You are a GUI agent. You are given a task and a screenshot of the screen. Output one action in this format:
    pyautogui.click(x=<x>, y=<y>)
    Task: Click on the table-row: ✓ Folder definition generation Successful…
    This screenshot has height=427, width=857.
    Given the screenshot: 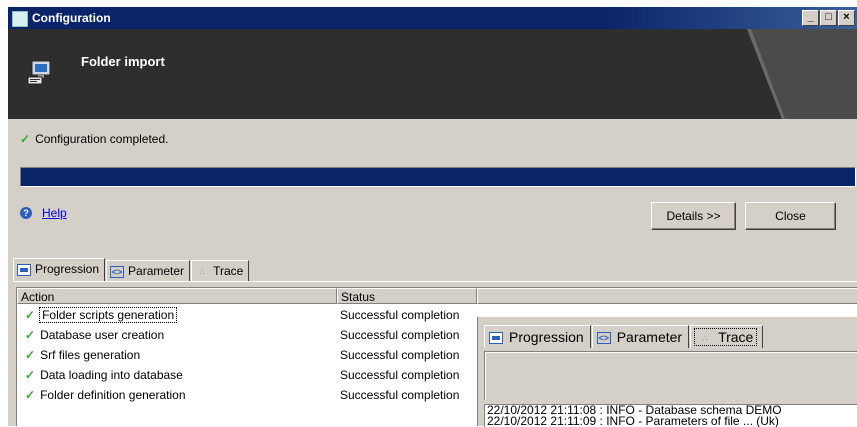 What is the action you would take?
    pyautogui.click(x=247, y=395)
    